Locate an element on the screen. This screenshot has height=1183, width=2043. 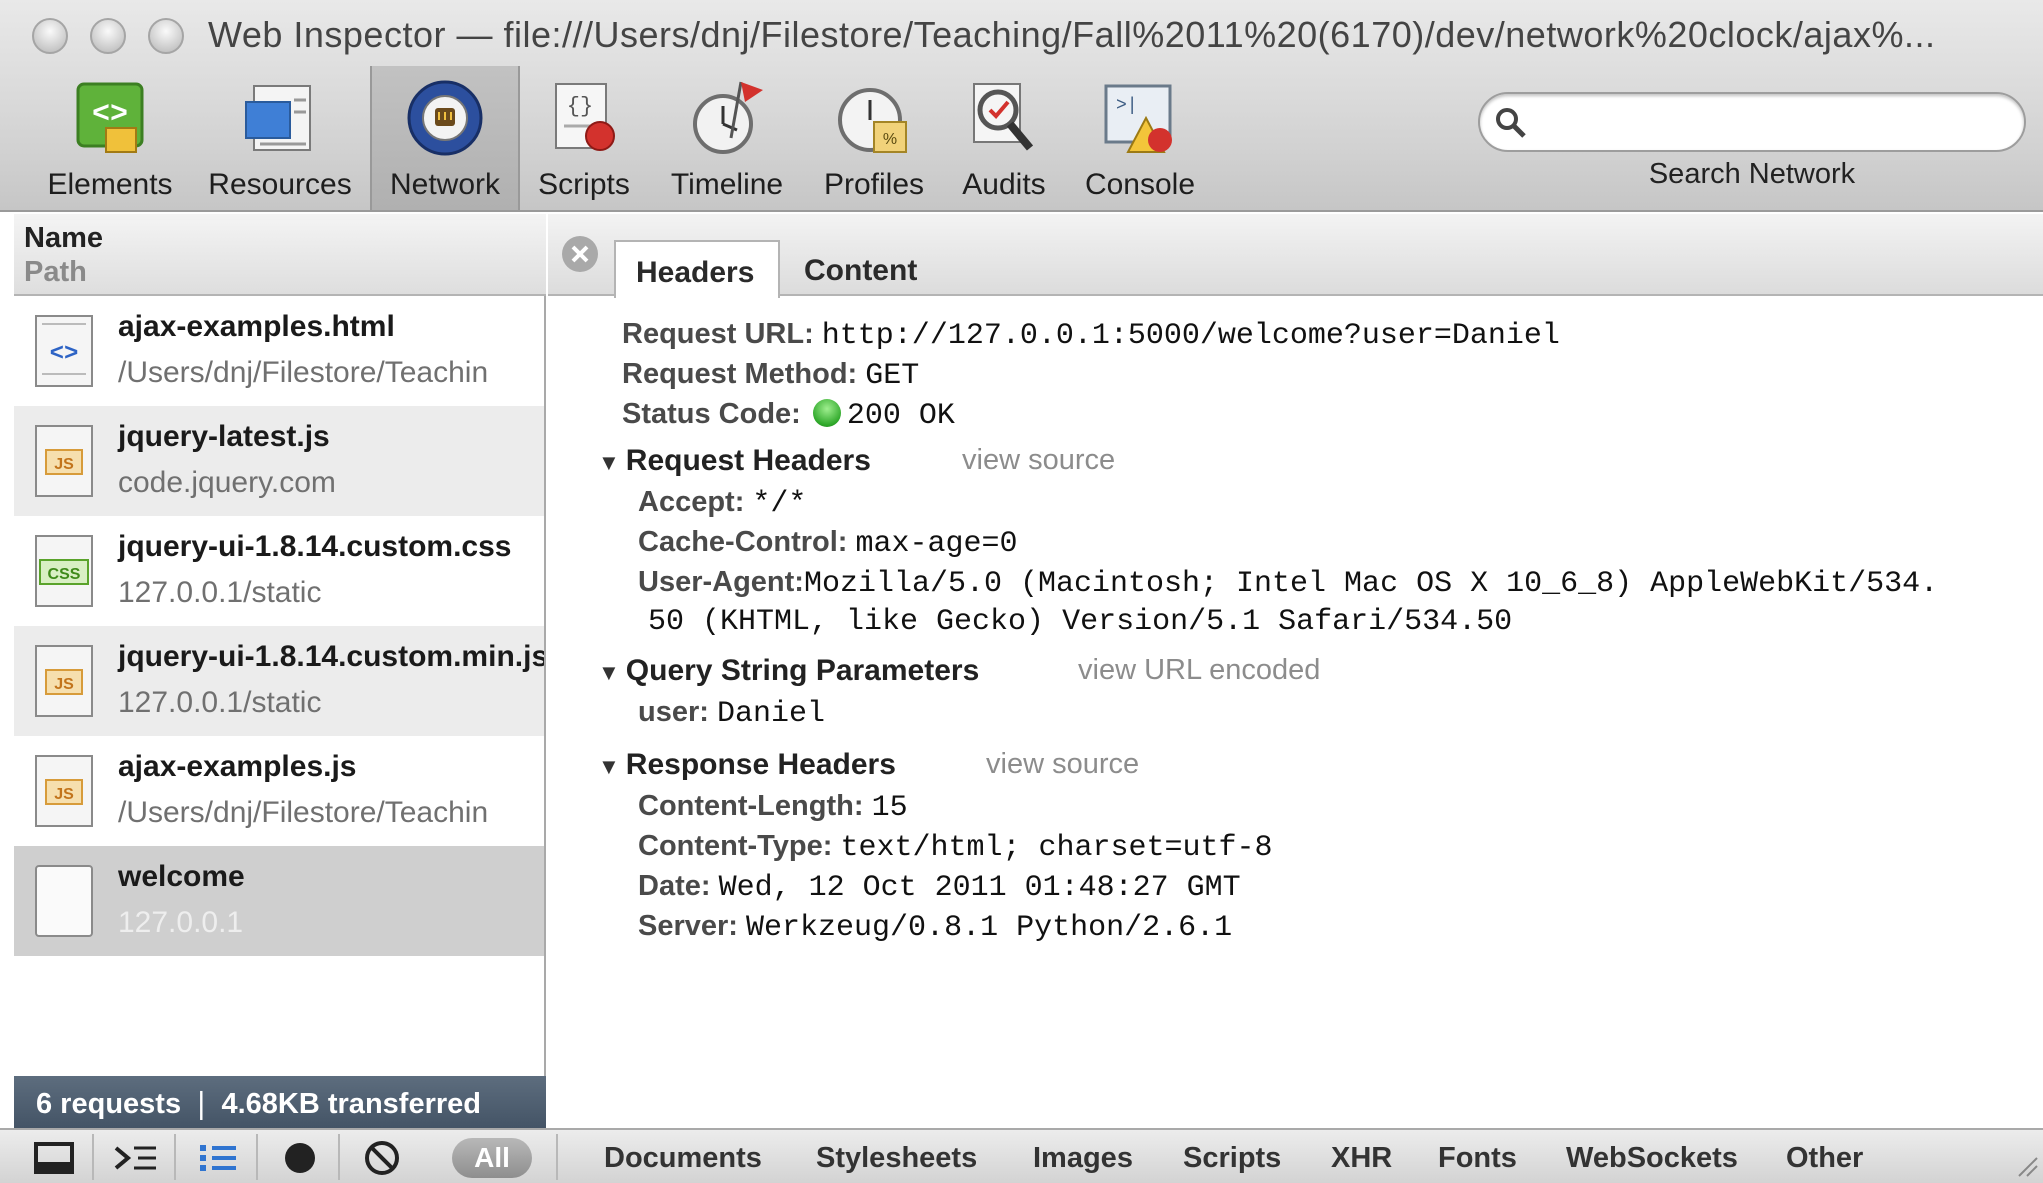
close-icon is located at coordinates (580, 254).